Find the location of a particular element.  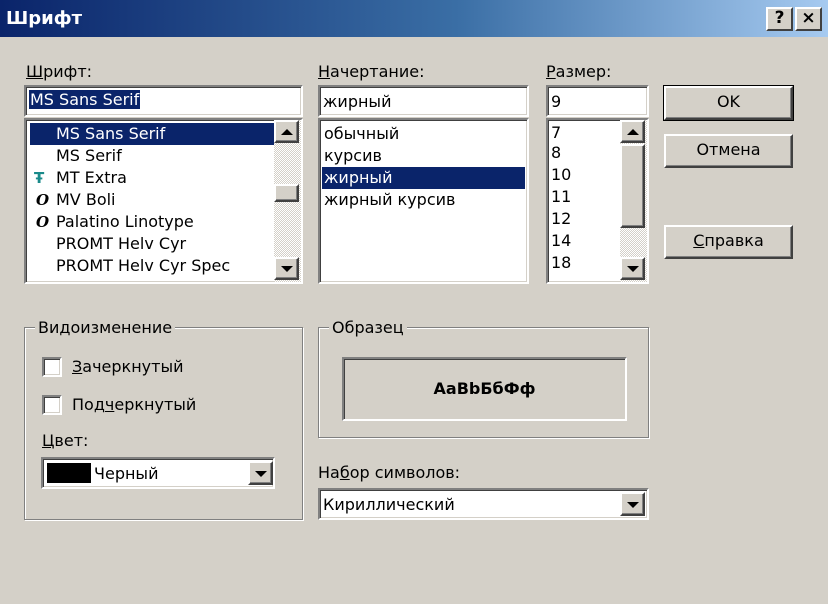

cancel-button: Отмена is located at coordinates (728, 151).